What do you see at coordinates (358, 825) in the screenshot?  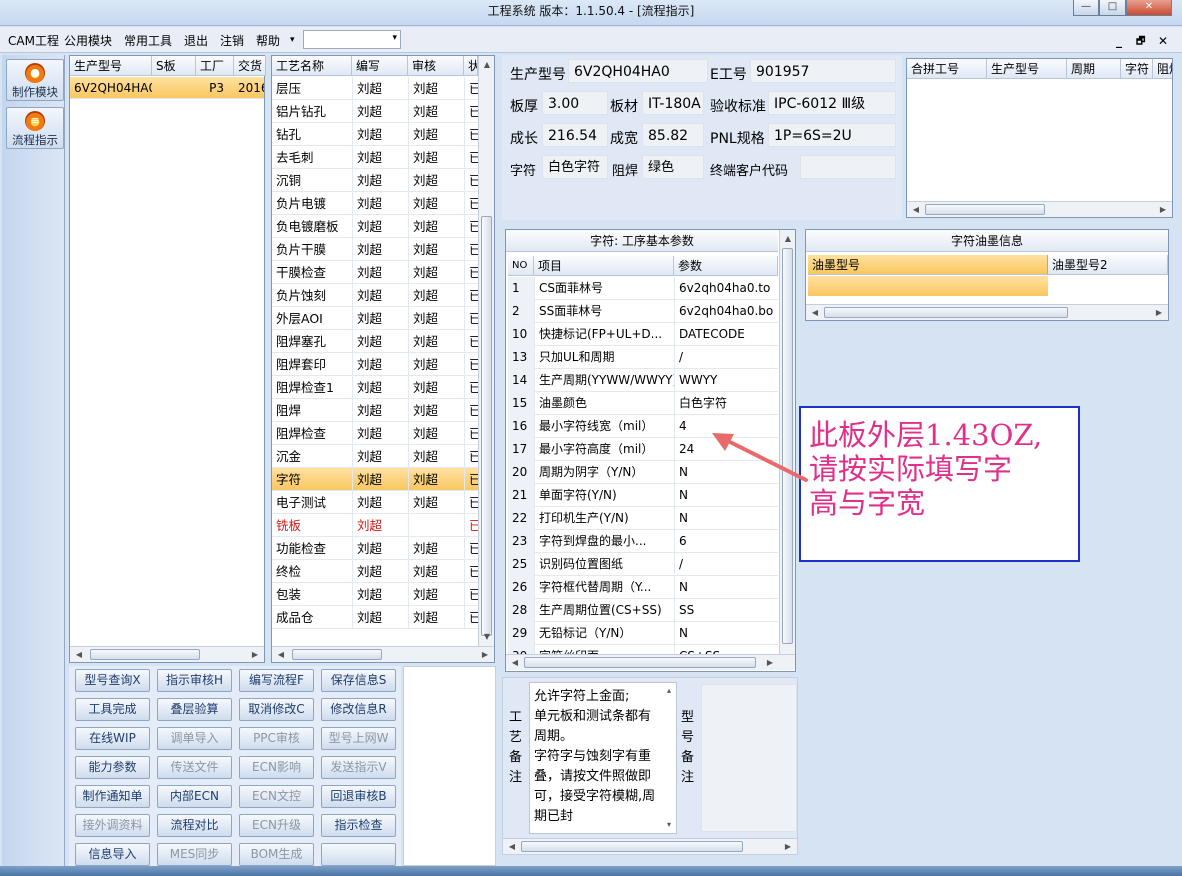 I see `action-button: 指示检查` at bounding box center [358, 825].